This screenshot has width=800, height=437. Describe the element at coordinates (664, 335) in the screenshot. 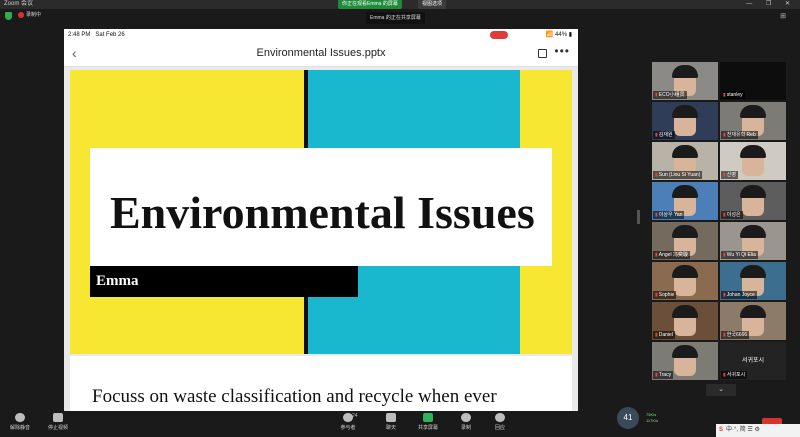

I see `participant-name: ▮Daniel` at that location.